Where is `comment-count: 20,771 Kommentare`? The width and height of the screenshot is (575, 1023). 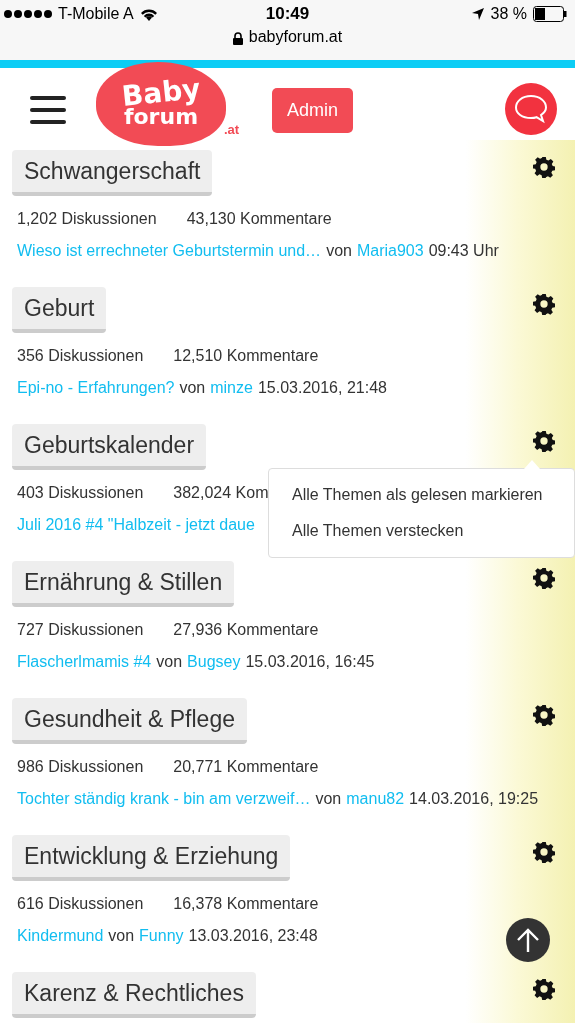 comment-count: 20,771 Kommentare is located at coordinates (246, 767).